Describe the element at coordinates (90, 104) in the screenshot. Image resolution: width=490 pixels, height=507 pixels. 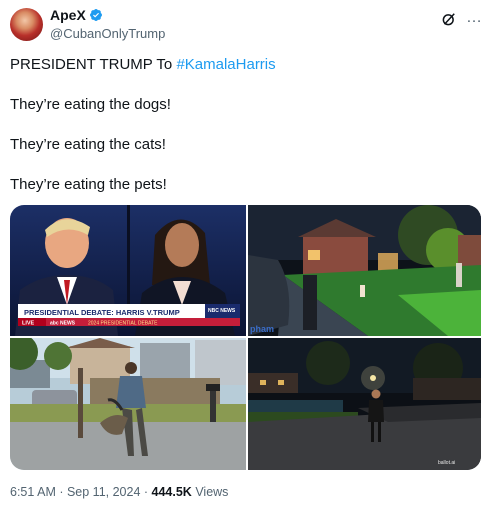
I see `tweet-line-2: They’re eating the dogs!` at that location.